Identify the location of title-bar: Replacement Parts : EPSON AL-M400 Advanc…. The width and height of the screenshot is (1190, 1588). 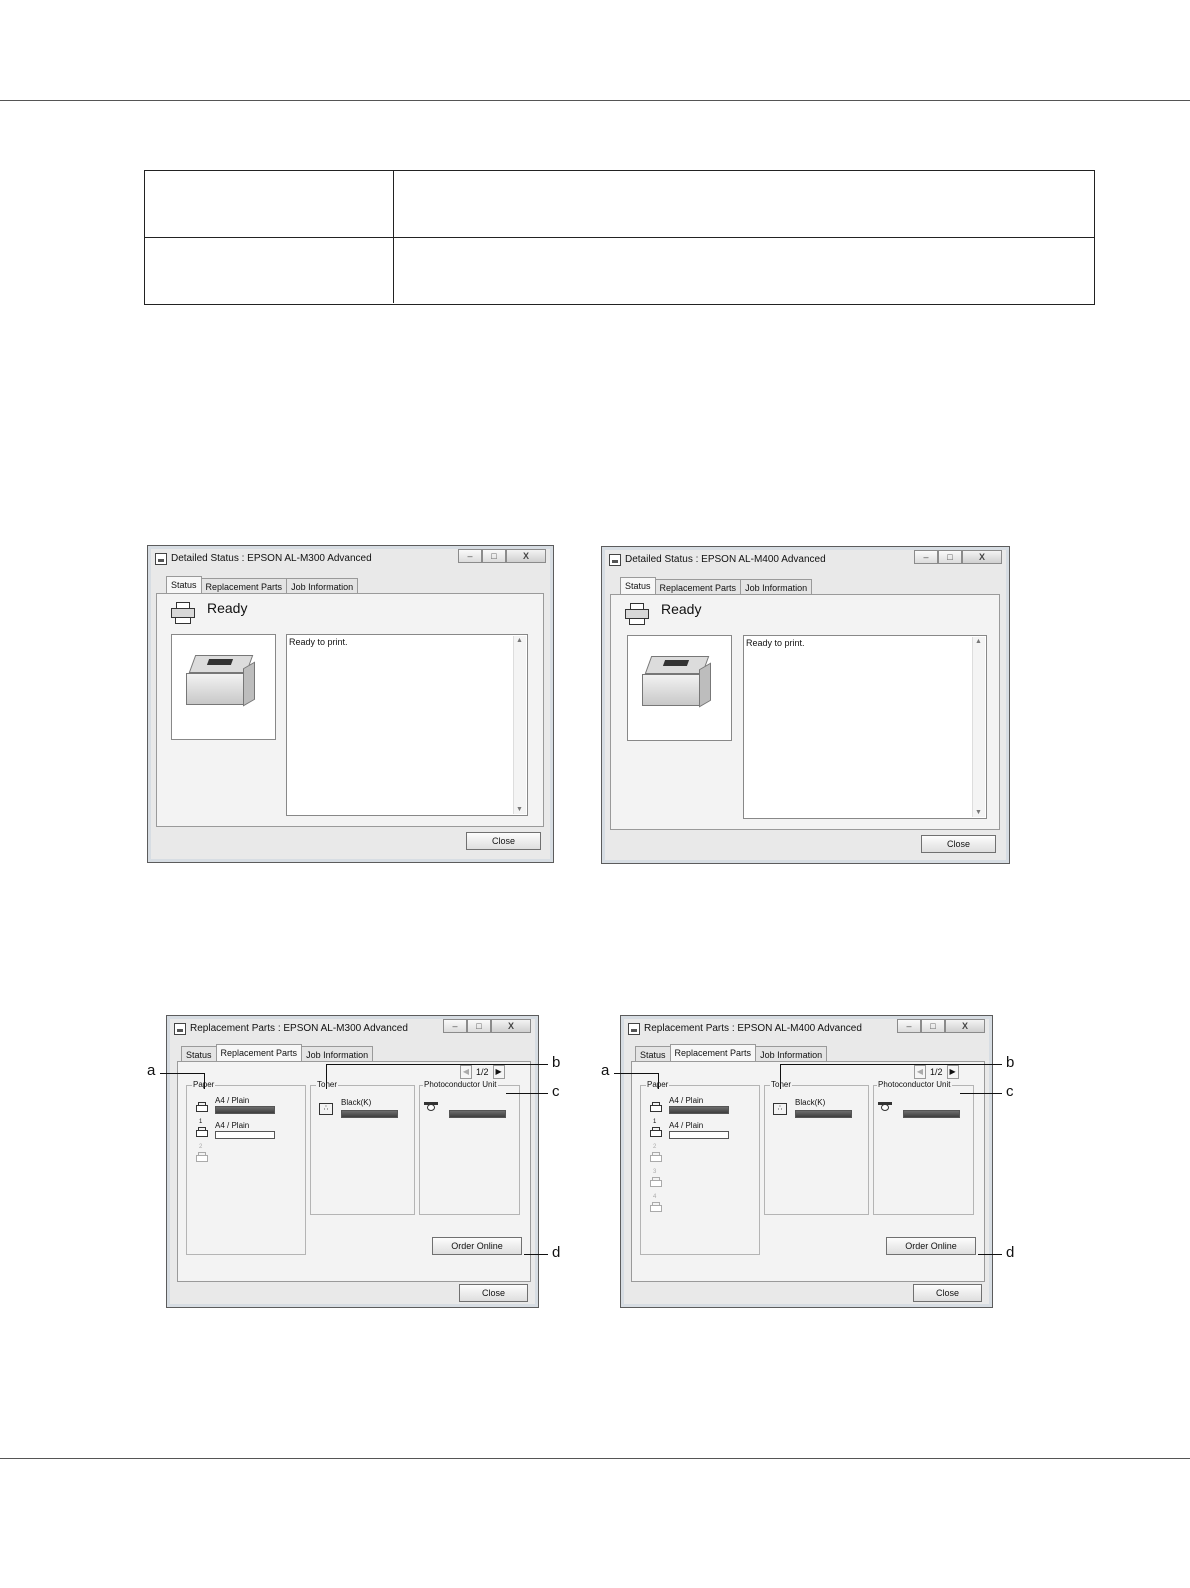
(806, 1030).